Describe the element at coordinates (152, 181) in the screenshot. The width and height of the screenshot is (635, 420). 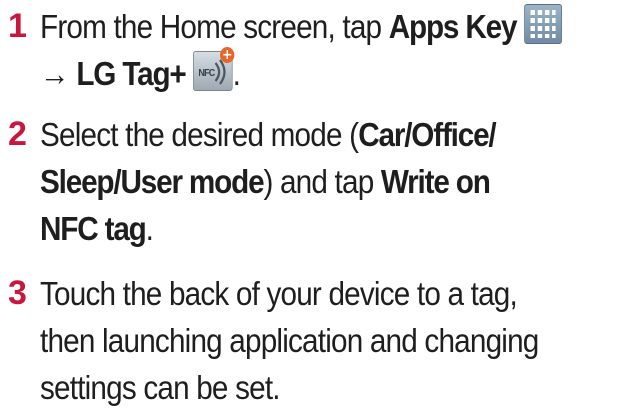
I see `mode-options-label-cont: Sleep/User mode` at that location.